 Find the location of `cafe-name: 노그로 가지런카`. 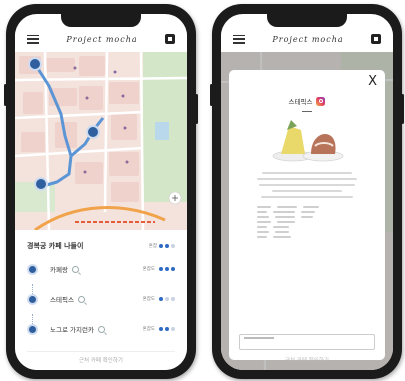

cafe-name: 노그로 가지런카 is located at coordinates (72, 330).